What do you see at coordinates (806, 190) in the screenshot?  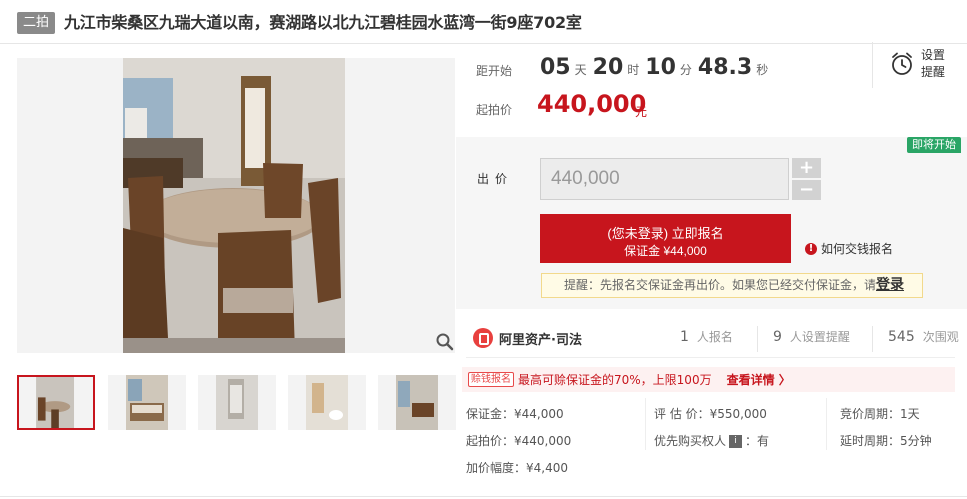 I see `decrease-bid-button: −` at bounding box center [806, 190].